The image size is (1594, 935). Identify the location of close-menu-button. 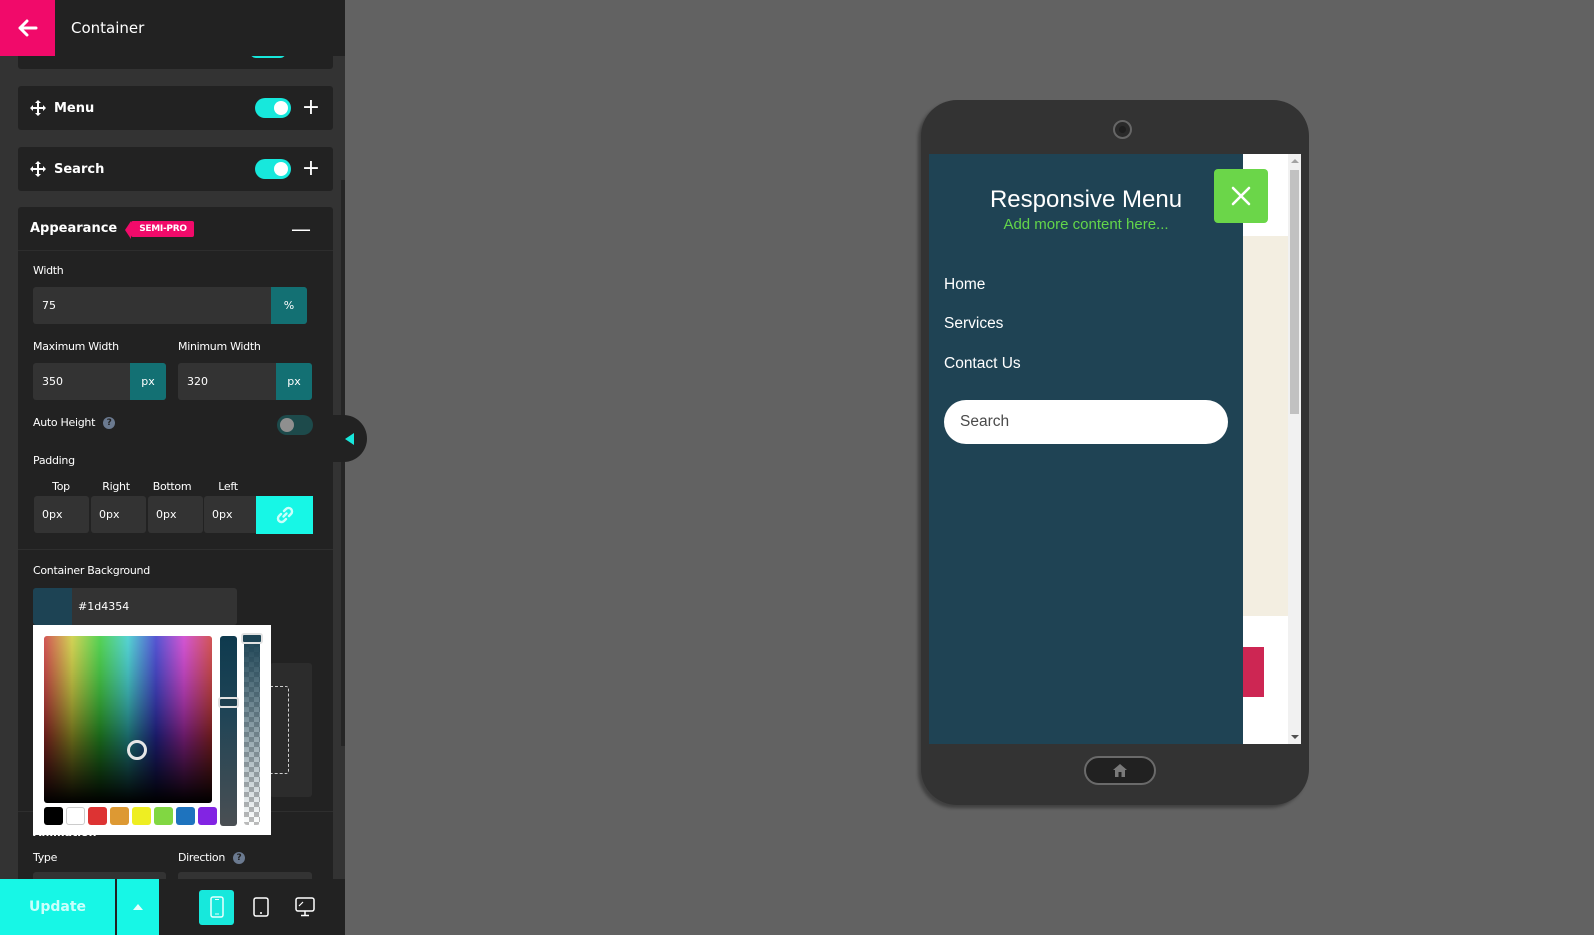
(1241, 196).